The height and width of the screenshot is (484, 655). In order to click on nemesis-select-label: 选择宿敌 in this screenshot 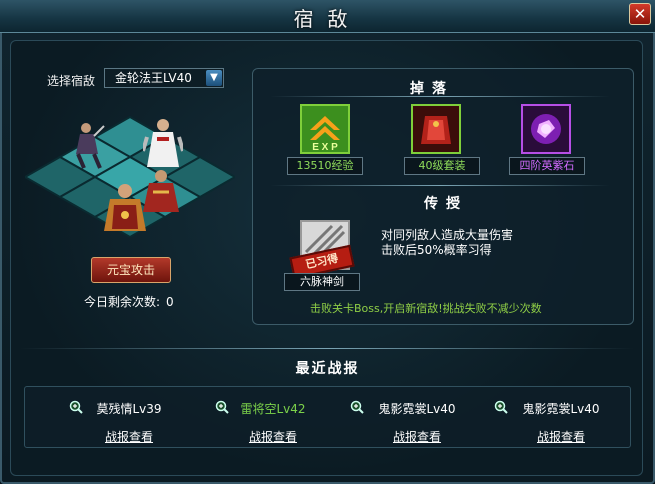, I will do `click(71, 81)`.